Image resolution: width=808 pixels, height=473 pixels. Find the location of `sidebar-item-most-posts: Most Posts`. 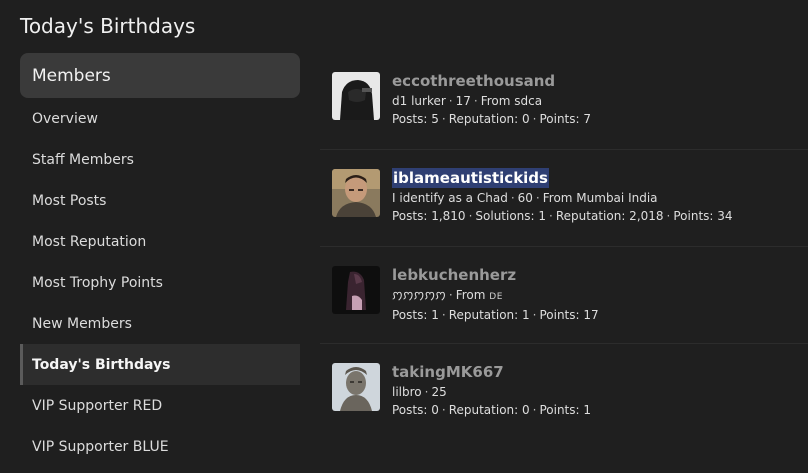

sidebar-item-most-posts: Most Posts is located at coordinates (160, 200).